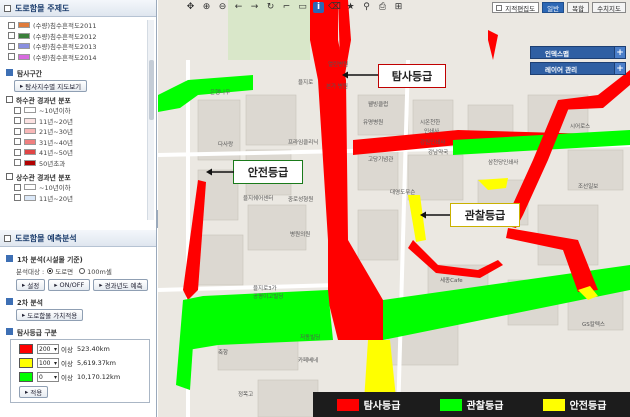  I want to click on zoom-in-icon: ⊕, so click(206, 7).